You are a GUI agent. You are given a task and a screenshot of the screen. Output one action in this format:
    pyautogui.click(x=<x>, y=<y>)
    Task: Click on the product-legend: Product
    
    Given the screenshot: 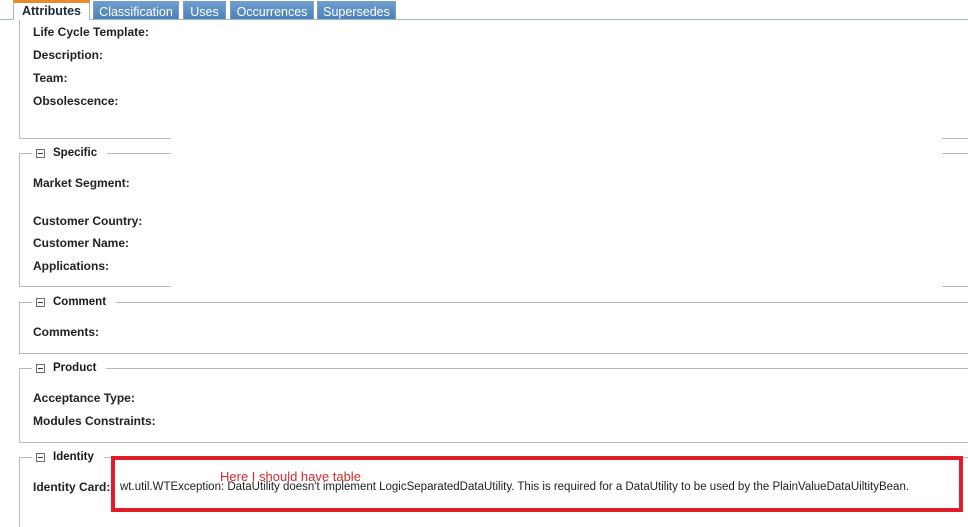 What is the action you would take?
    pyautogui.click(x=69, y=368)
    